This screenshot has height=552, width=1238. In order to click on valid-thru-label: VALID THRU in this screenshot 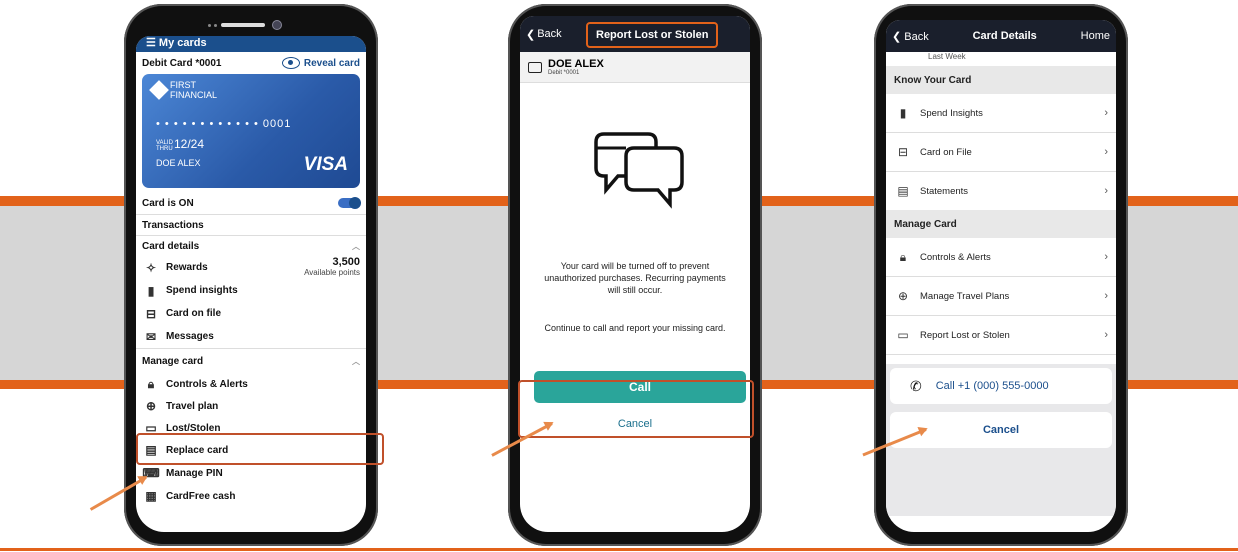, I will do `click(164, 146)`.